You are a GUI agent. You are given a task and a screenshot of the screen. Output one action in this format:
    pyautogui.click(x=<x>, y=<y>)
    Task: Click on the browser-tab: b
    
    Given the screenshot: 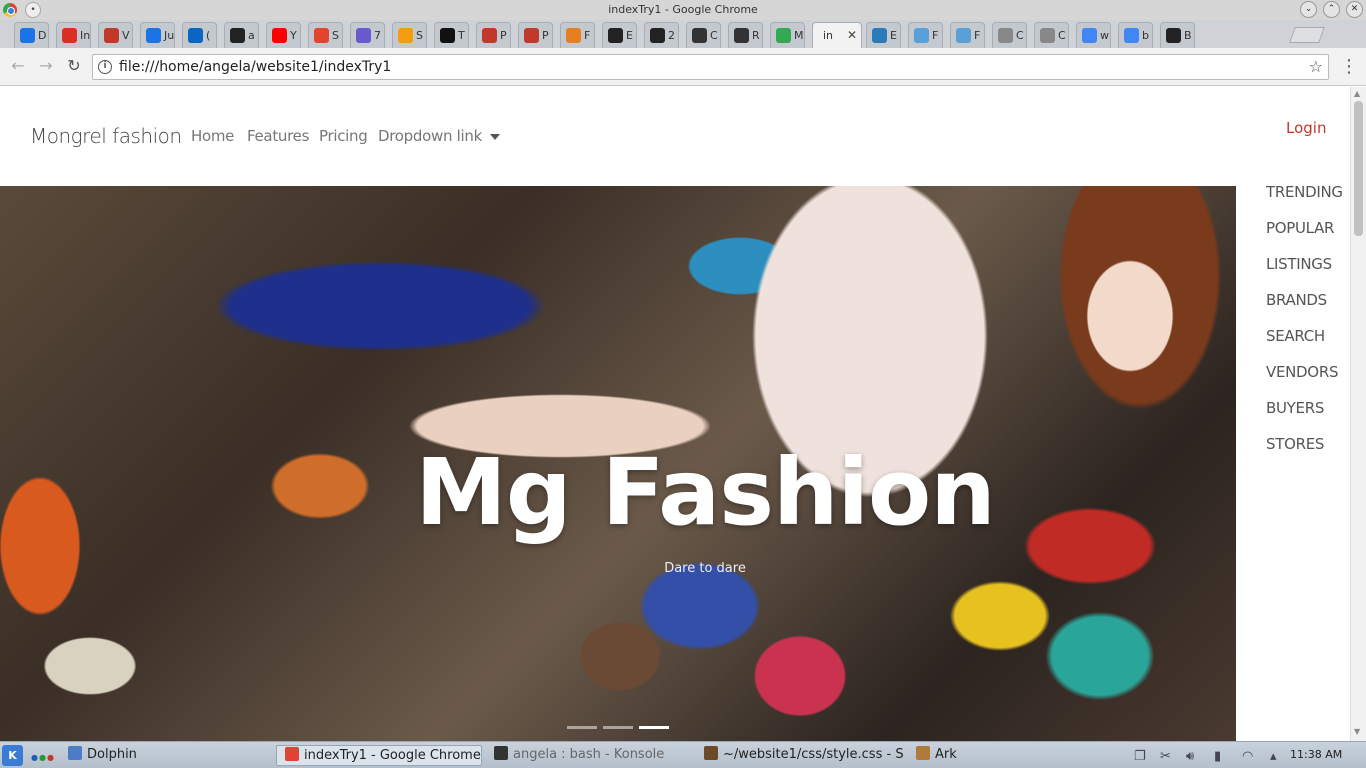 What is the action you would take?
    pyautogui.click(x=1135, y=35)
    